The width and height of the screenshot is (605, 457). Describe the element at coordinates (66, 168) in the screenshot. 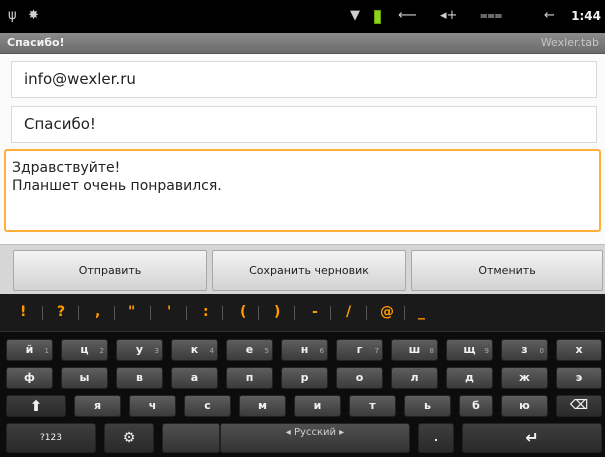

I see `body-line: Здравствуйте!` at that location.